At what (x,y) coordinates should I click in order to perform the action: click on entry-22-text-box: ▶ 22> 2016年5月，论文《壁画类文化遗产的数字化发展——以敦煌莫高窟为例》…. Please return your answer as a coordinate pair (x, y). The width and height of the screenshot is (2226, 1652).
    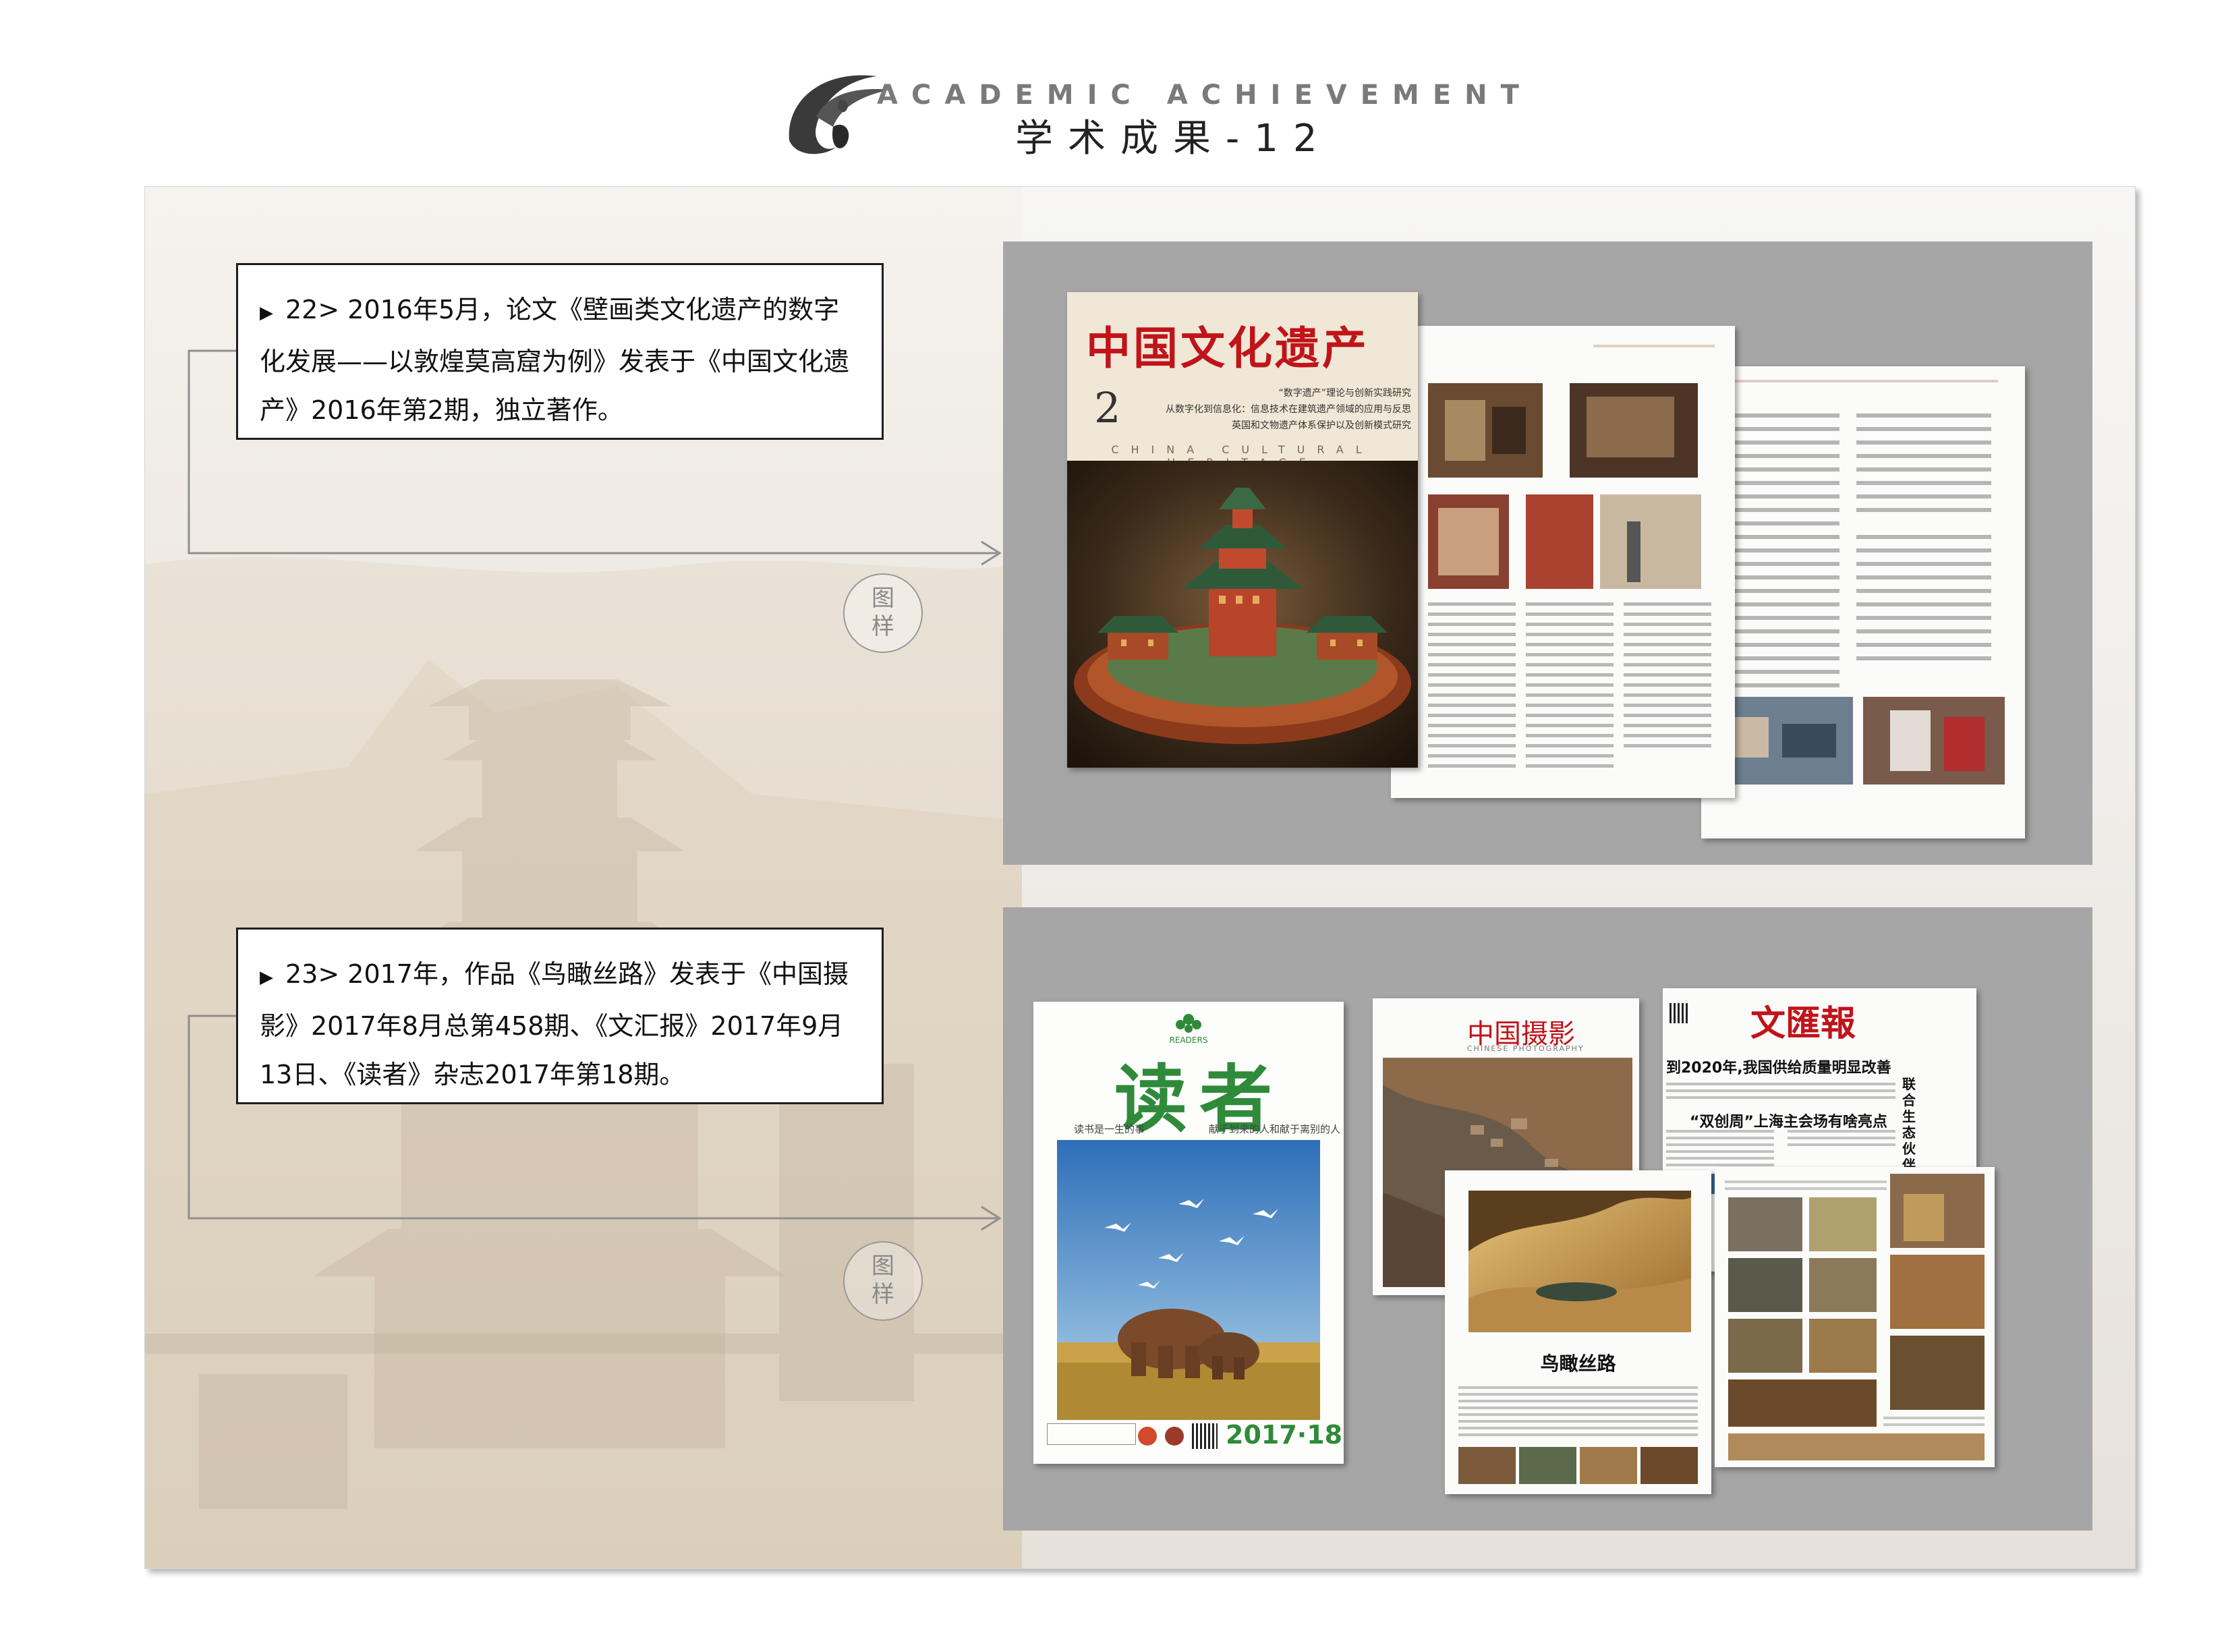
    Looking at the image, I should click on (560, 351).